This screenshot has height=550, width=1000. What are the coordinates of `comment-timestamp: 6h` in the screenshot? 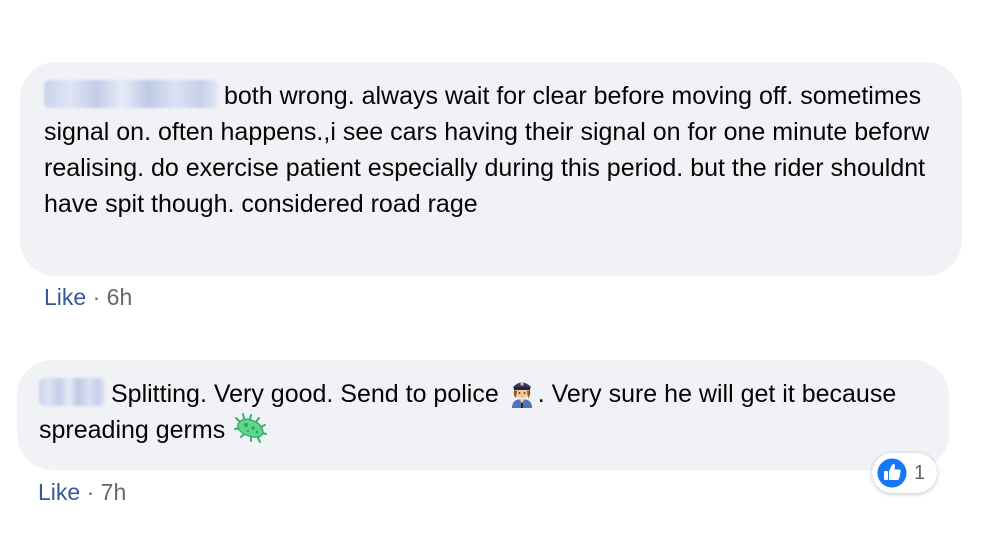 It's located at (120, 297).